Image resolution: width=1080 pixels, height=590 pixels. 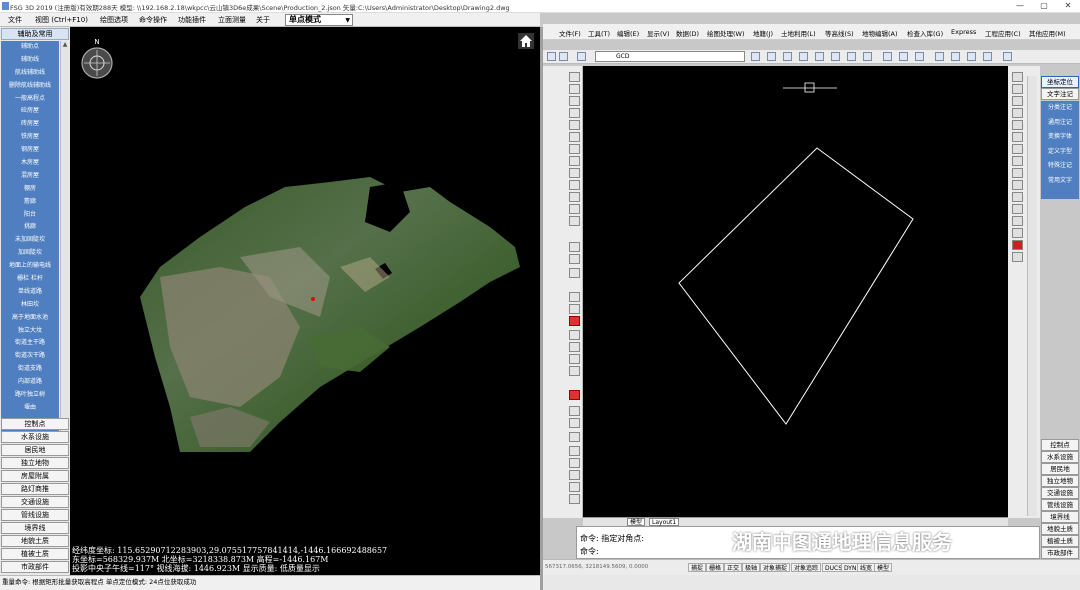 I want to click on maximize-button: ▢, so click(x=1044, y=6).